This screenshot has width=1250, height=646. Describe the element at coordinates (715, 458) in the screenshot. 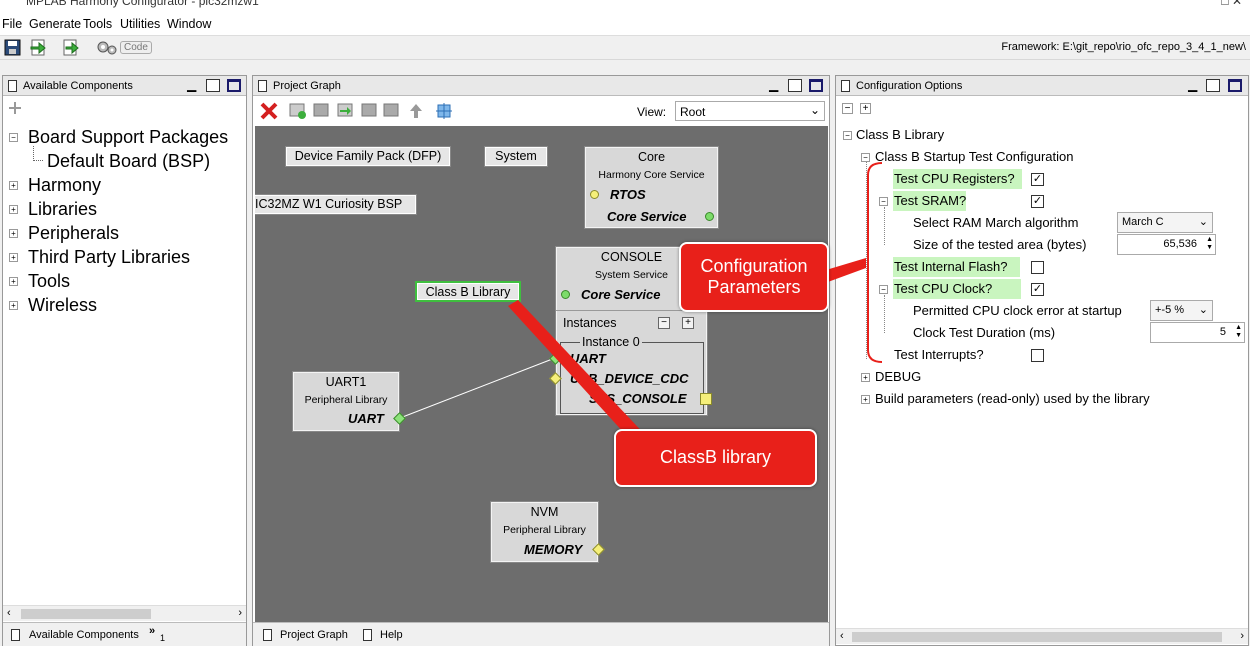

I see `callout-classb-library: ClassB library` at that location.